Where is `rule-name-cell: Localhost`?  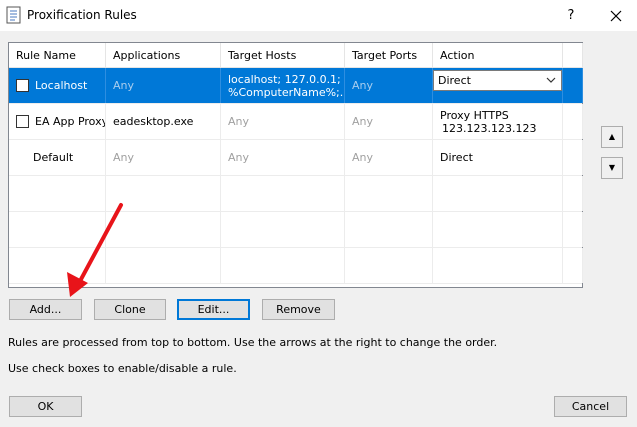 rule-name-cell: Localhost is located at coordinates (57, 85).